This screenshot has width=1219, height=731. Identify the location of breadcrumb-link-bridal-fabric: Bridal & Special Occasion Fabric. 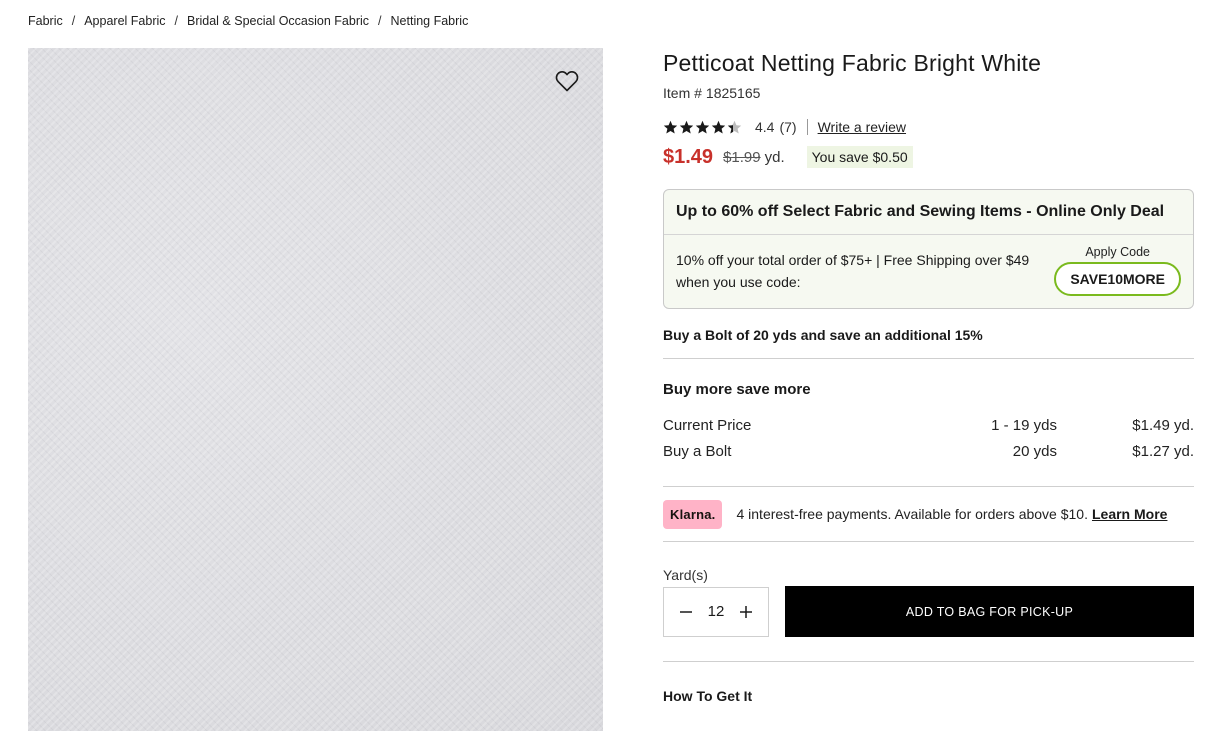
(278, 21).